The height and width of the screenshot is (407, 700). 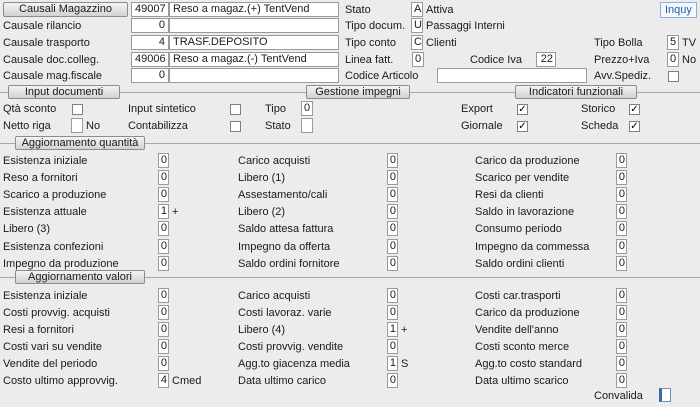 I want to click on valori-col1-value: 4, so click(x=163, y=380).